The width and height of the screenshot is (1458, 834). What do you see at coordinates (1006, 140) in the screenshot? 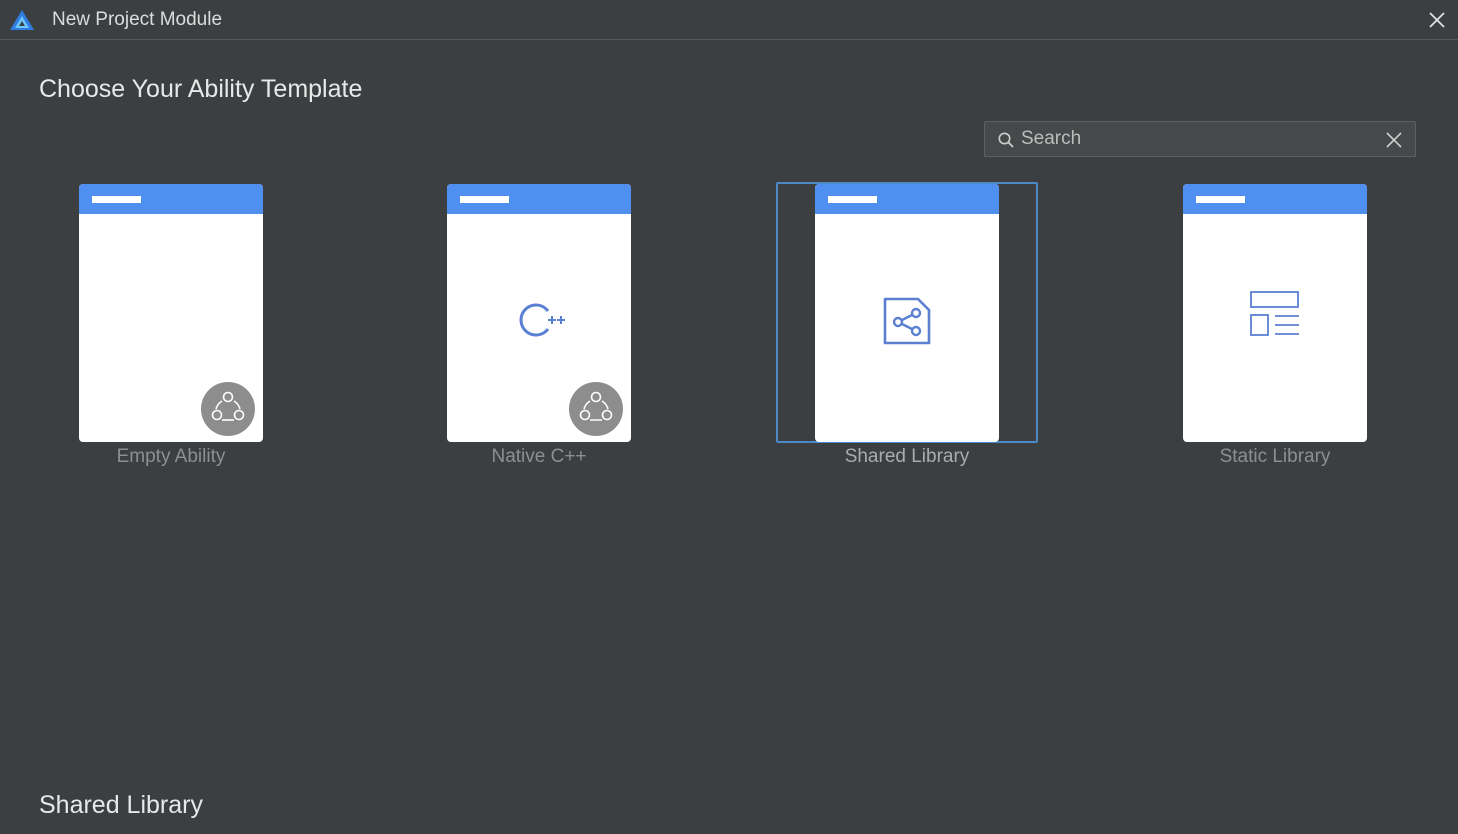
I see `search-icon` at bounding box center [1006, 140].